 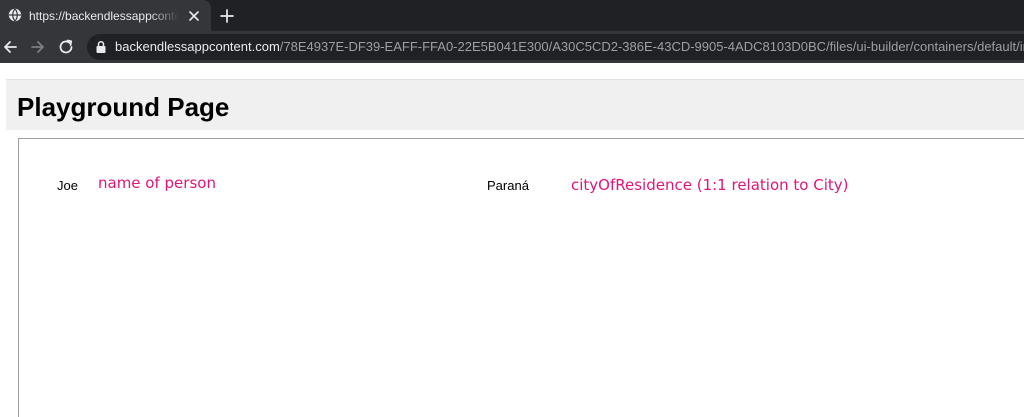 What do you see at coordinates (10, 47) in the screenshot?
I see `back-arrow-icon` at bounding box center [10, 47].